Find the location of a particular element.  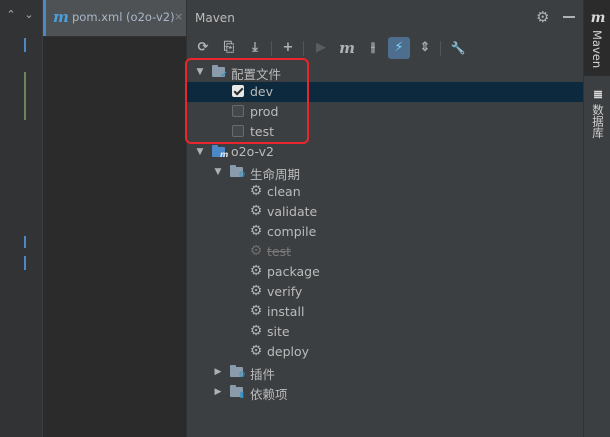

maven-side-tab-label: Maven is located at coordinates (597, 49).